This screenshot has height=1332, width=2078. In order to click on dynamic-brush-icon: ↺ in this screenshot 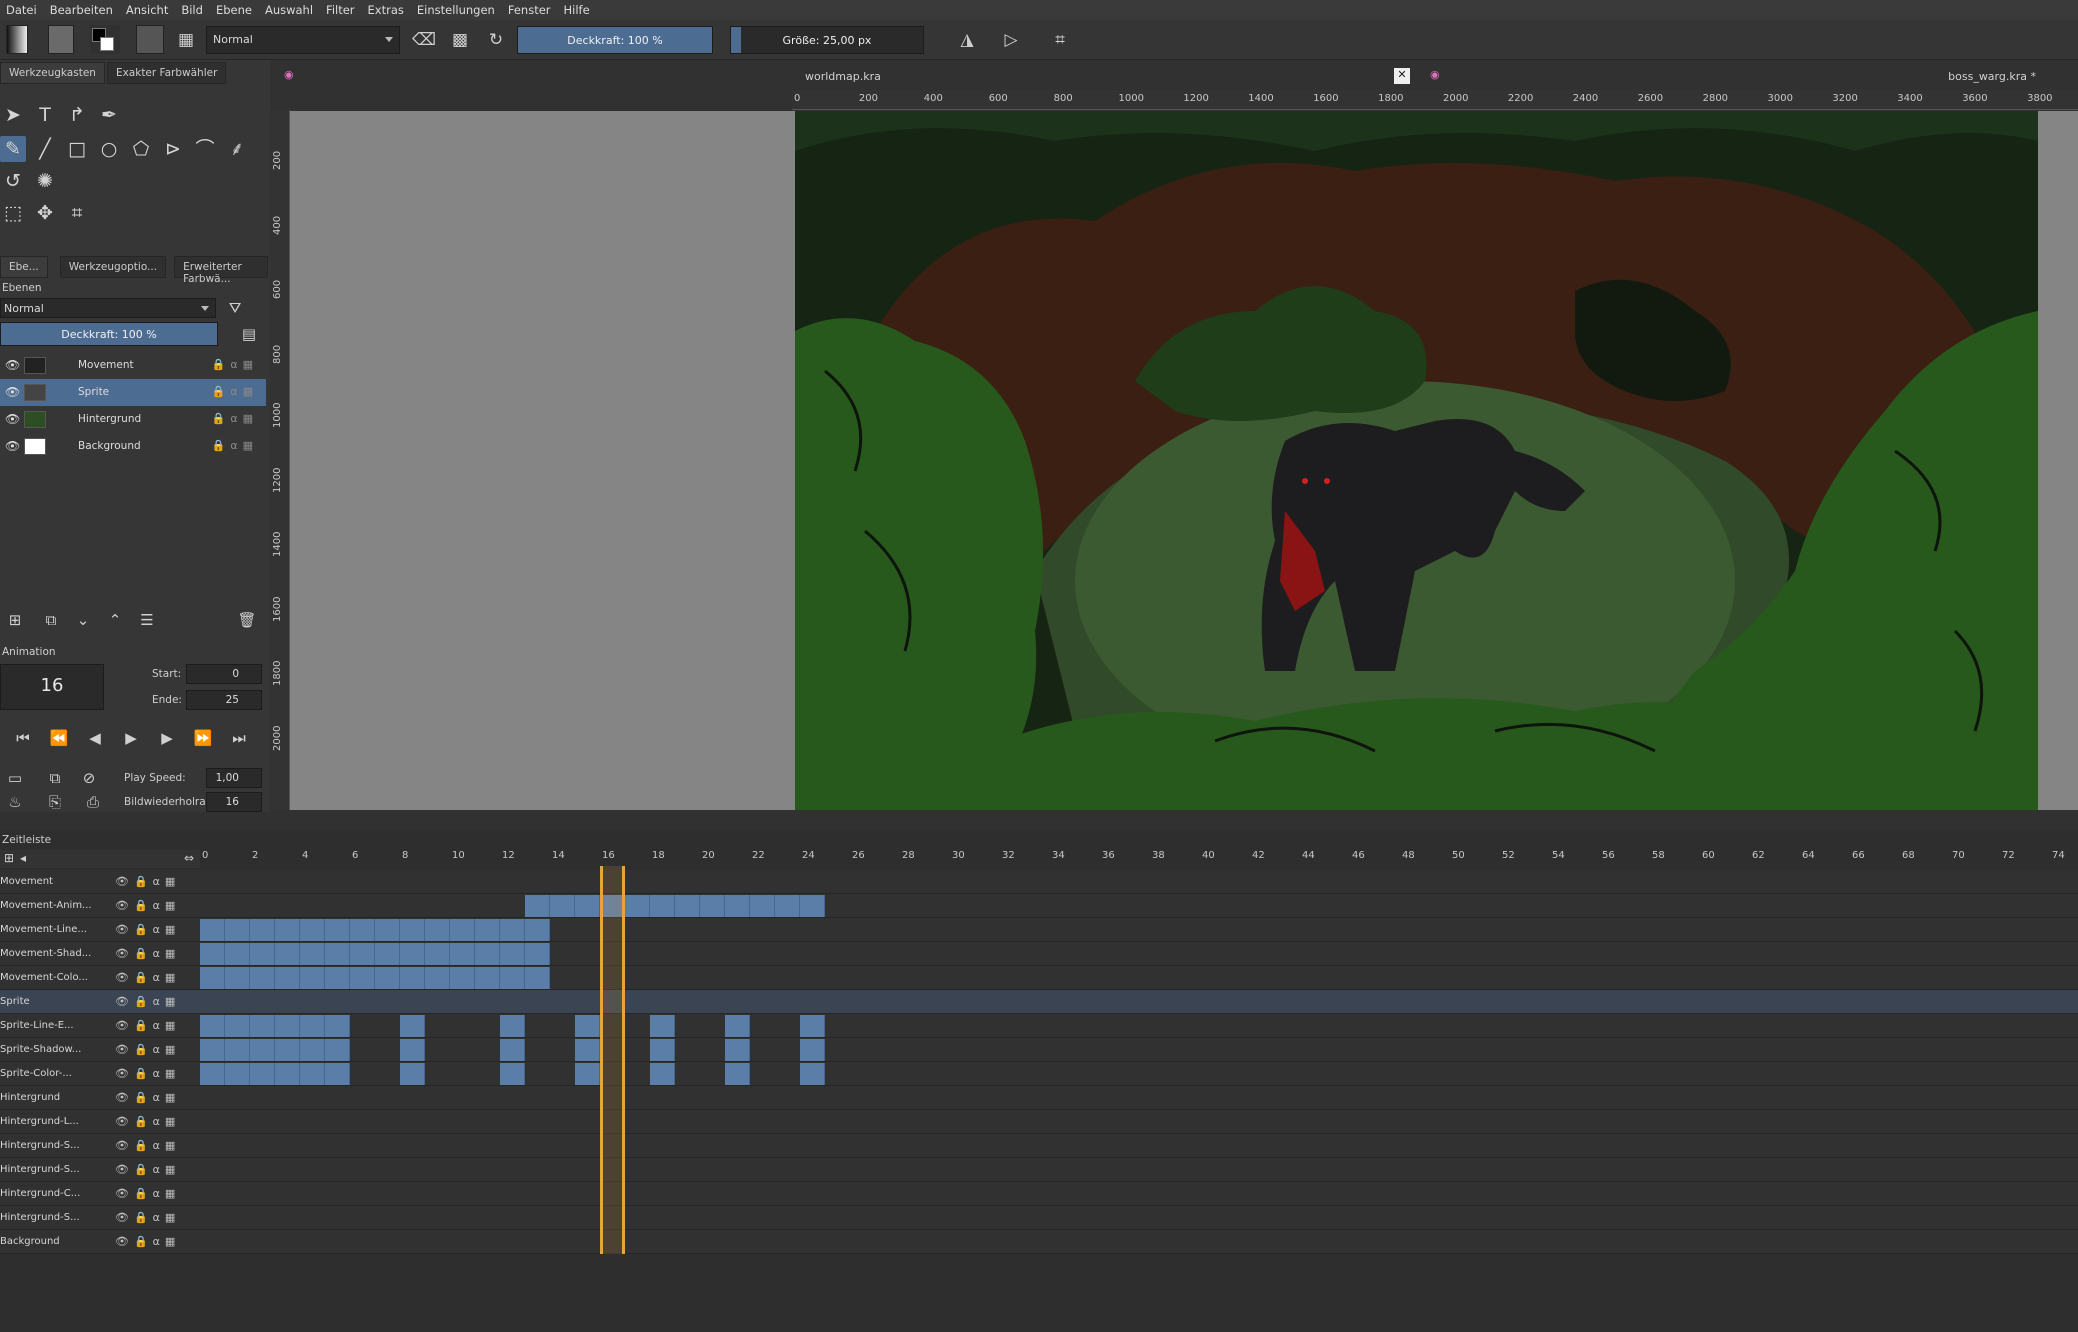, I will do `click(13, 181)`.